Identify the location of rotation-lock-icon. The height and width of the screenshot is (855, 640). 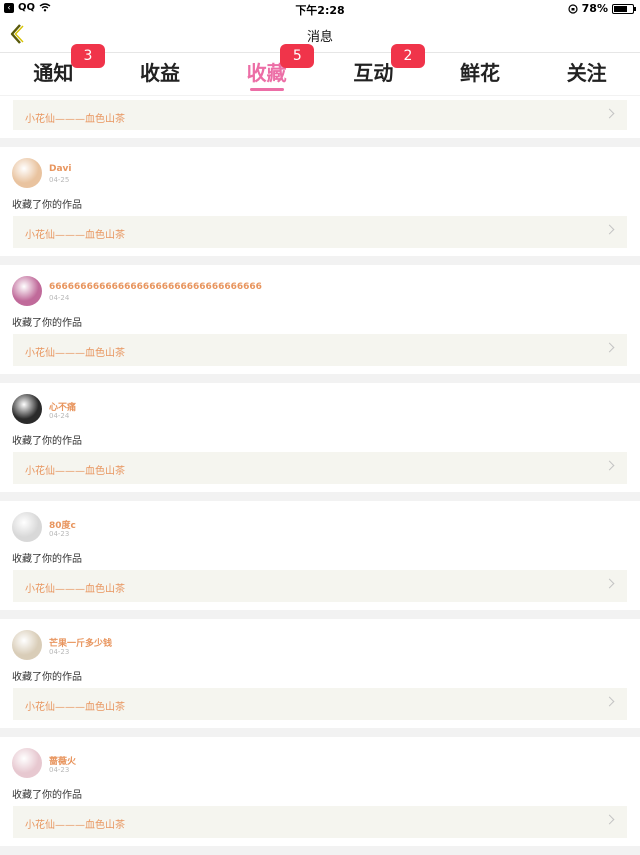
(573, 8).